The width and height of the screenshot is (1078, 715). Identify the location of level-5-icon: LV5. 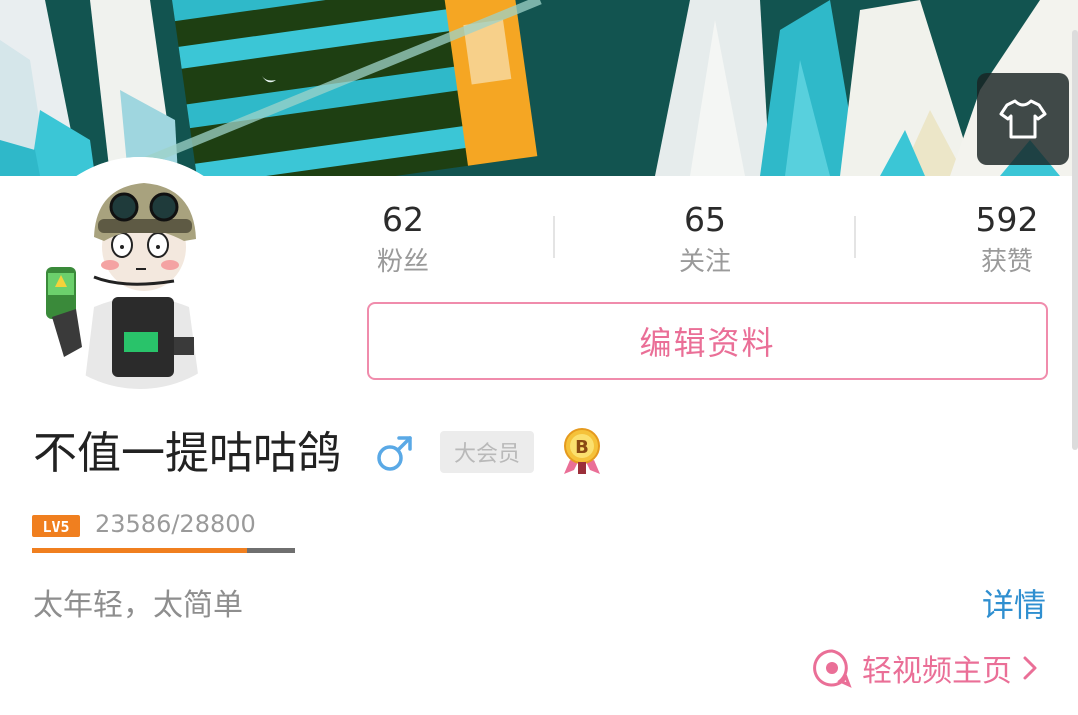
(56, 526).